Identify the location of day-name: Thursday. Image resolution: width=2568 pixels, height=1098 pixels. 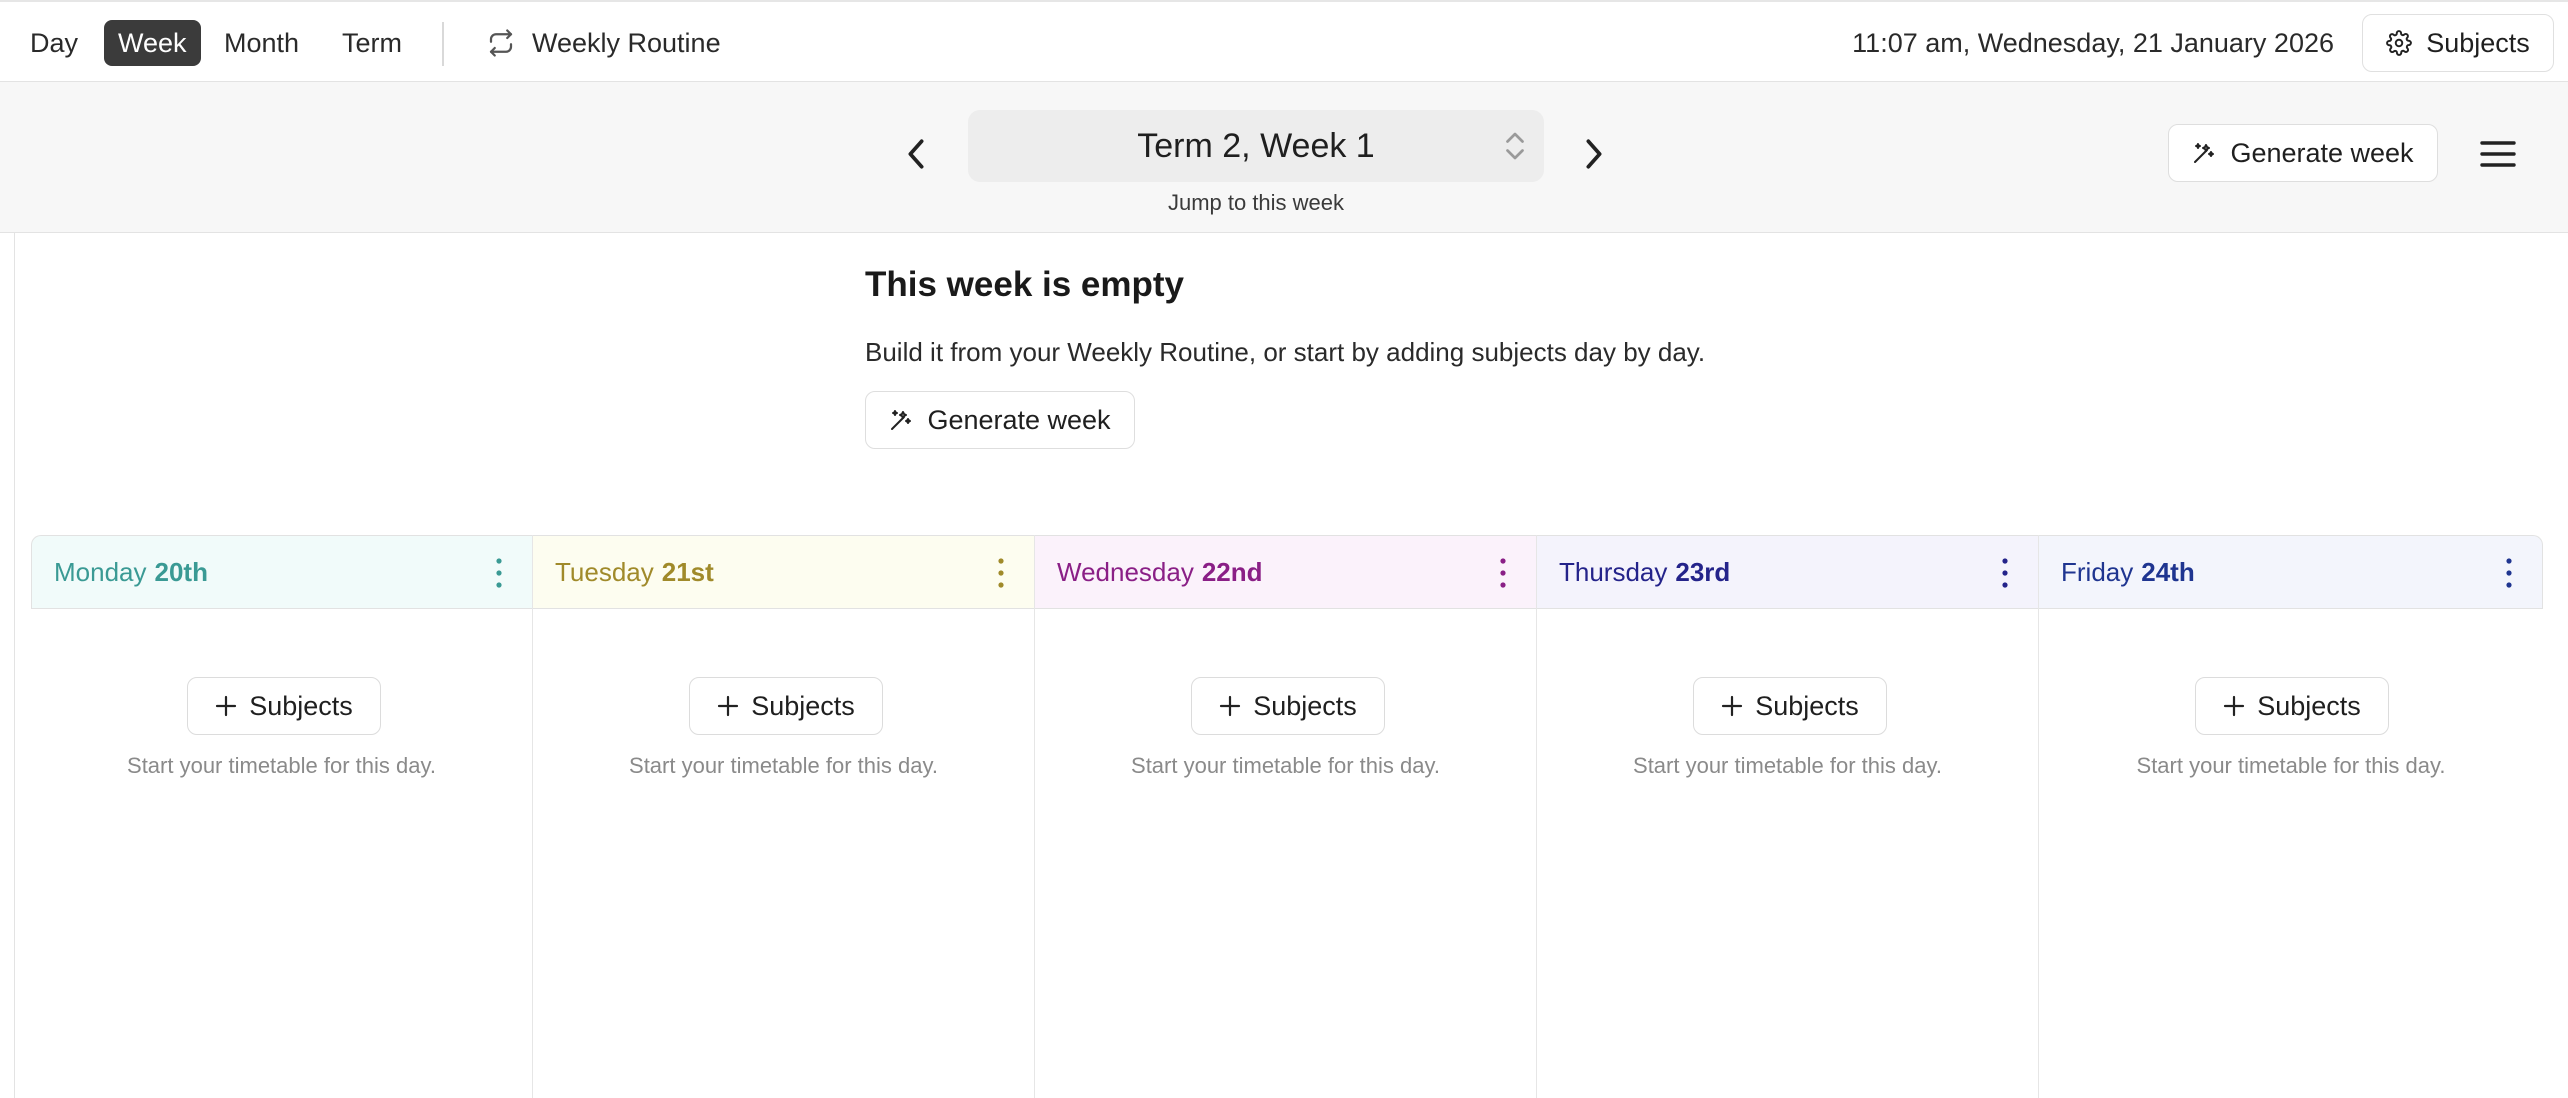
(1613, 571).